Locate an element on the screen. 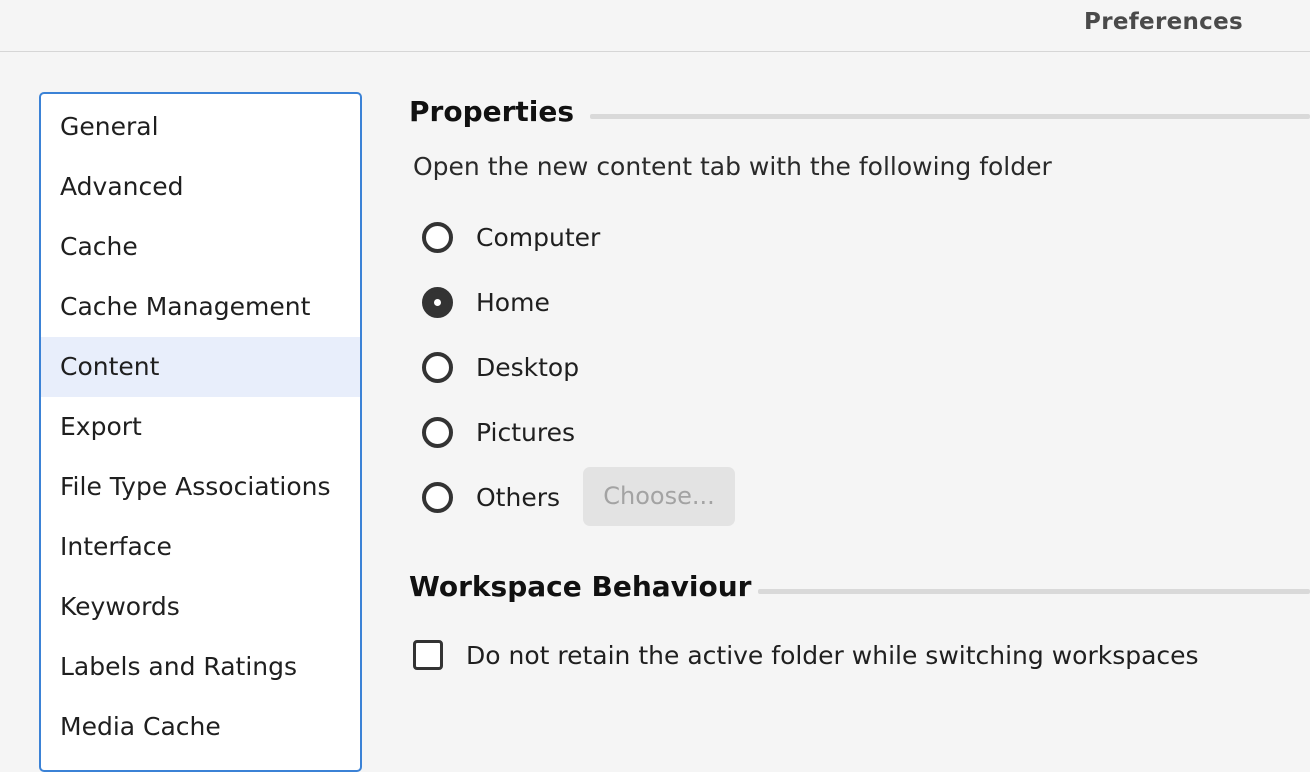 Image resolution: width=1310 pixels, height=772 pixels. radio-row-pictures: Pictures is located at coordinates (498, 432).